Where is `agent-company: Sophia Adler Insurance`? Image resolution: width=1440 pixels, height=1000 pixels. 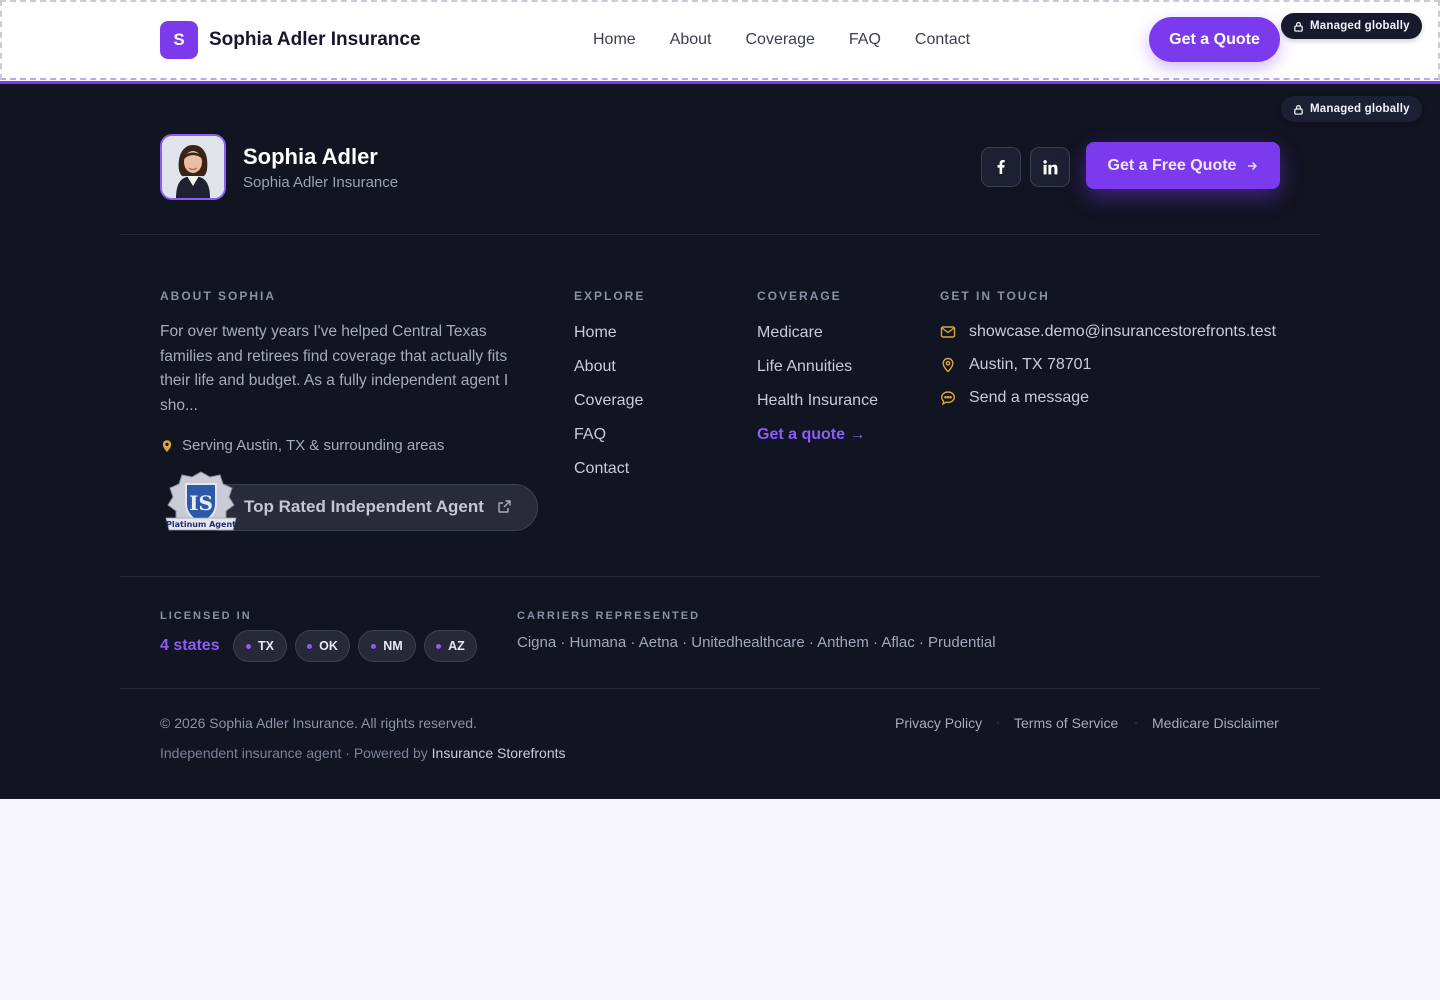 agent-company: Sophia Adler Insurance is located at coordinates (321, 182).